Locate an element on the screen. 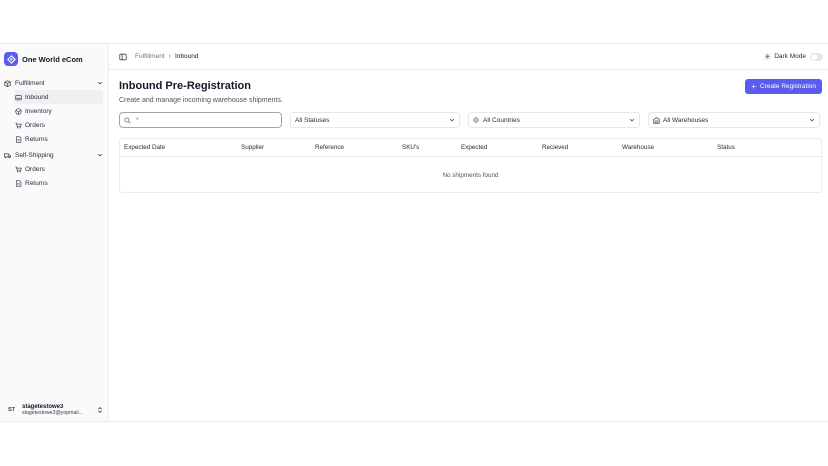 This screenshot has width=828, height=466. avatar: ST is located at coordinates (11, 410).